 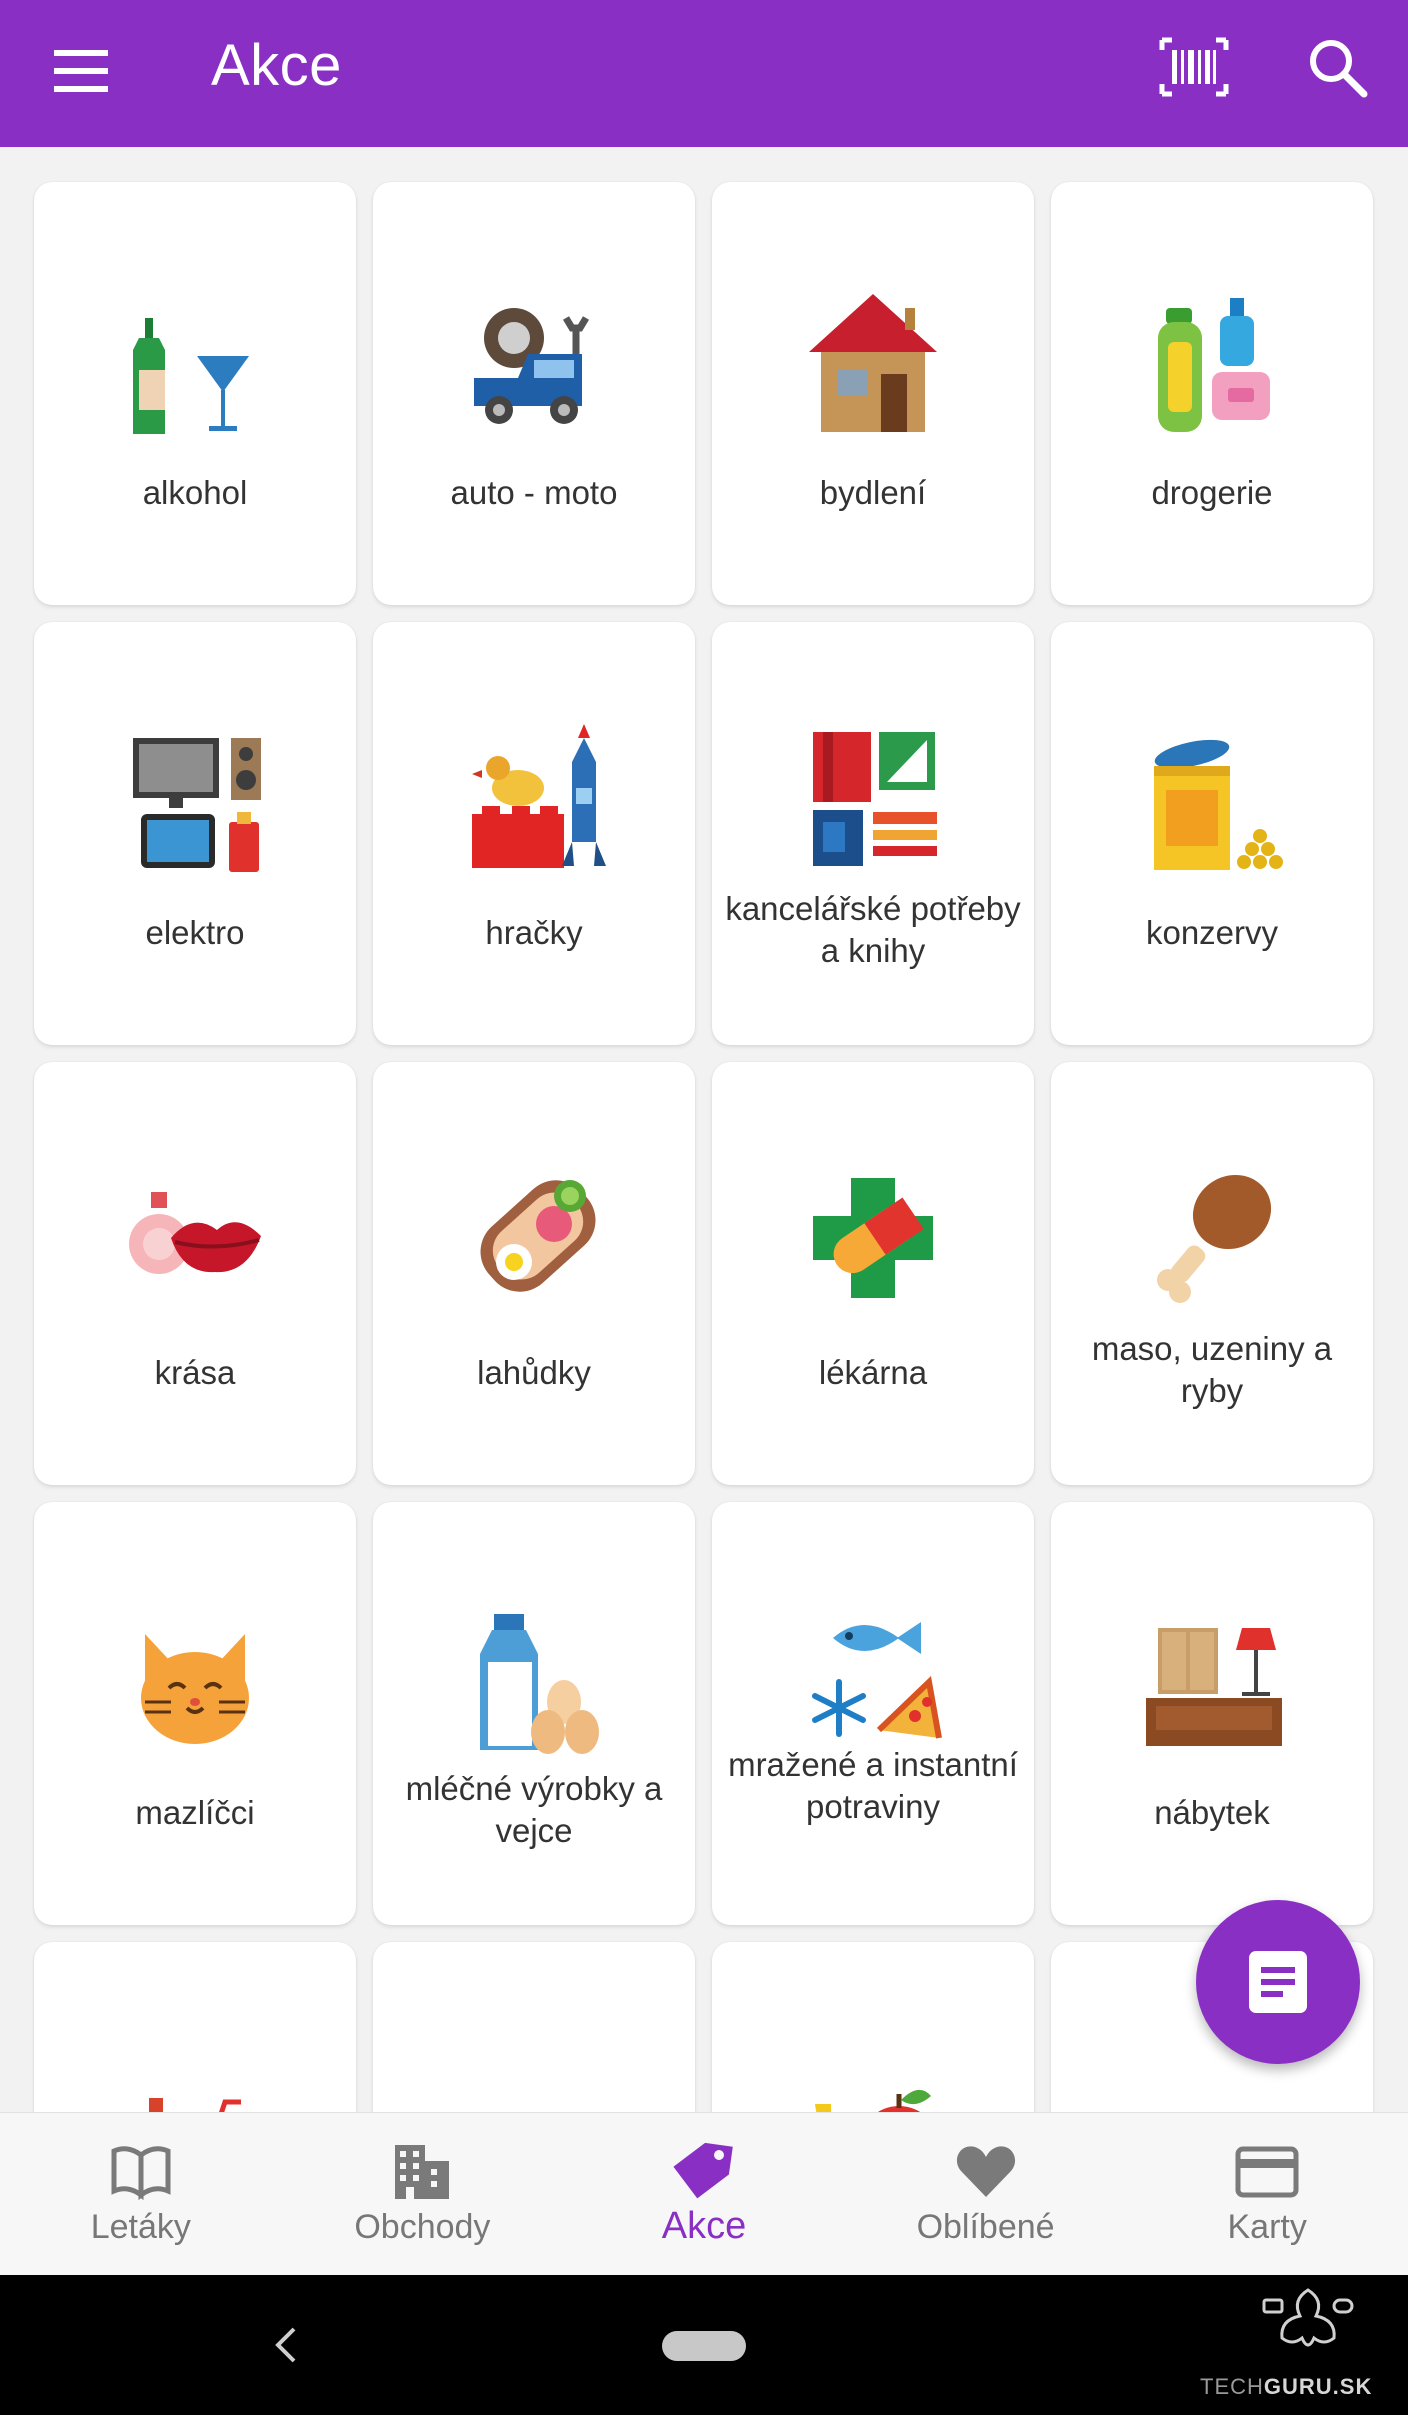 What do you see at coordinates (195, 1678) in the screenshot?
I see `cat-icon` at bounding box center [195, 1678].